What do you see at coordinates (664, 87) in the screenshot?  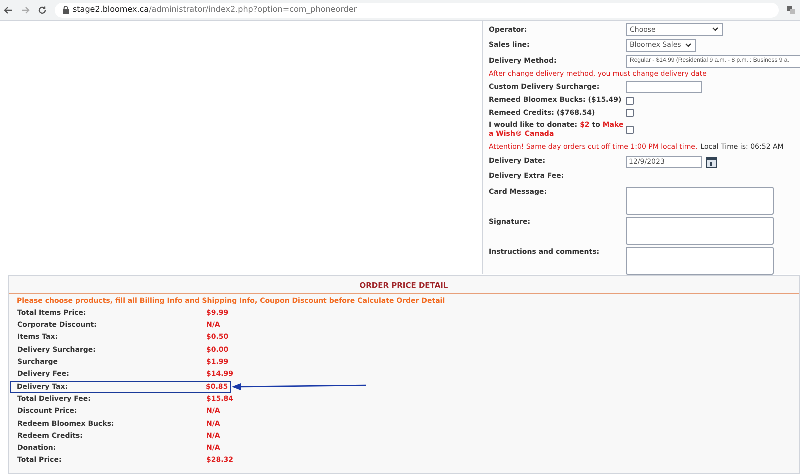 I see `input-field` at bounding box center [664, 87].